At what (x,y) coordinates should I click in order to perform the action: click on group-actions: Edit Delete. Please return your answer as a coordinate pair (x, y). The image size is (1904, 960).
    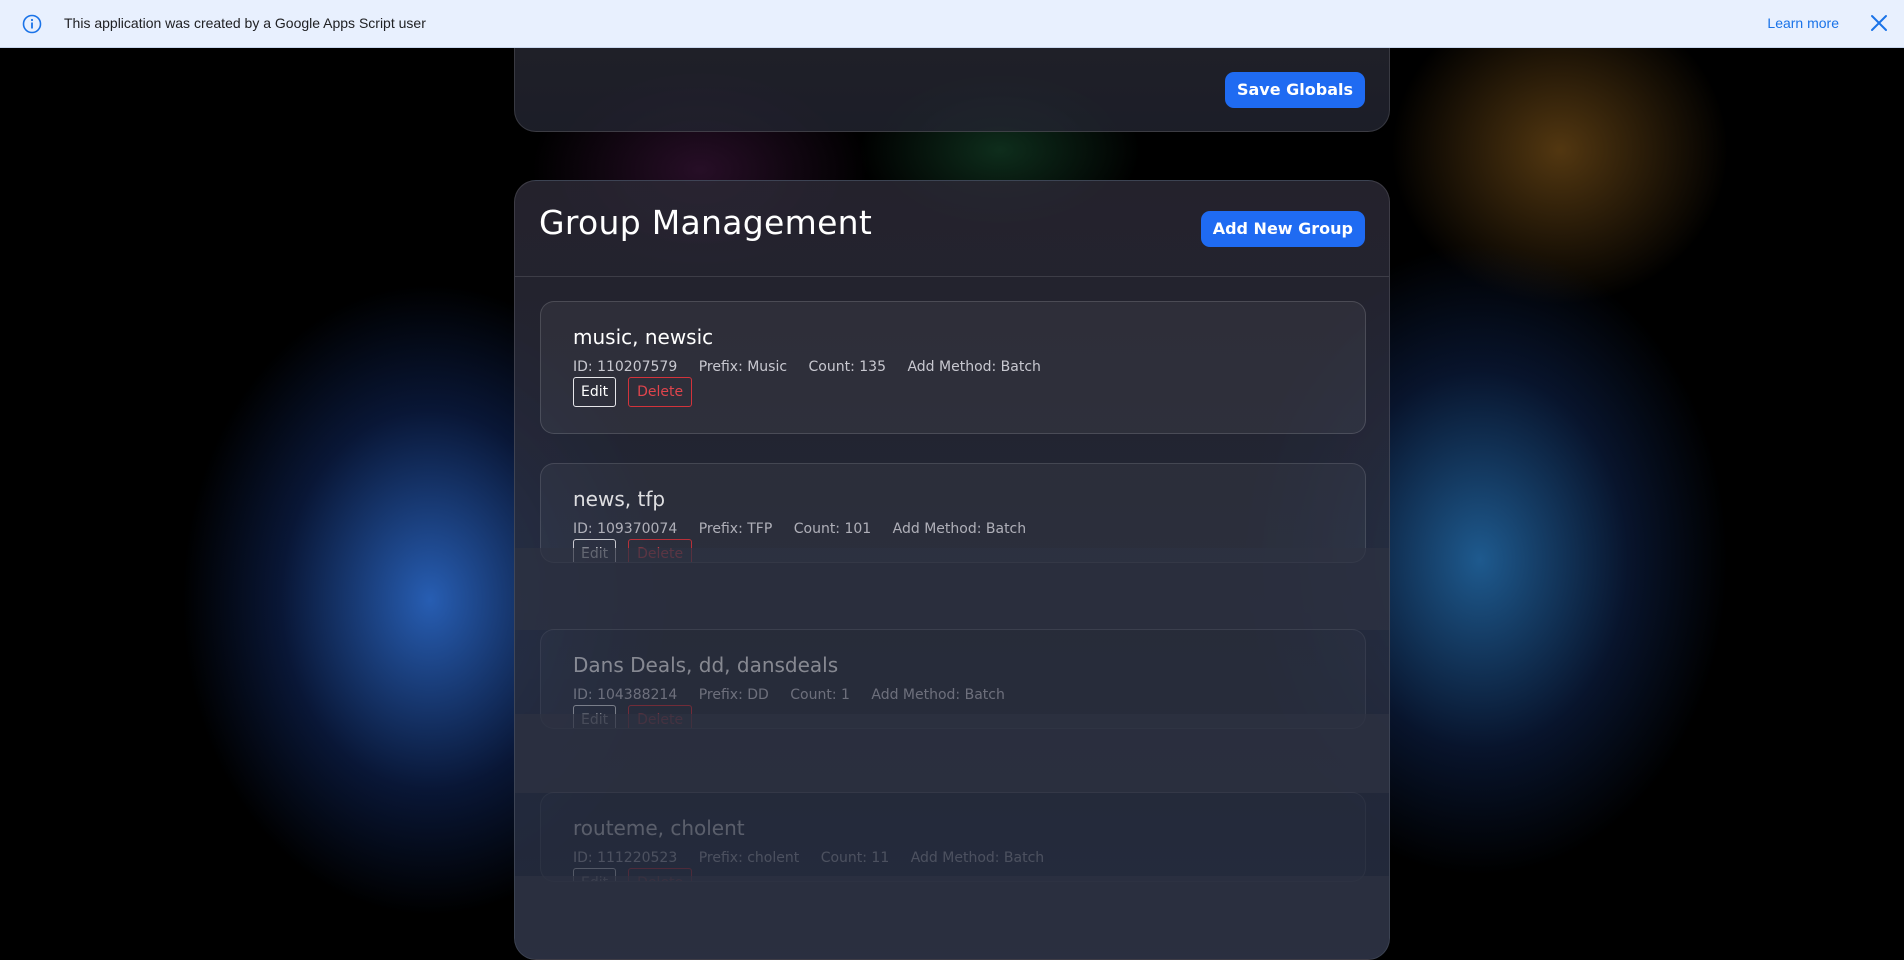
    Looking at the image, I should click on (633, 392).